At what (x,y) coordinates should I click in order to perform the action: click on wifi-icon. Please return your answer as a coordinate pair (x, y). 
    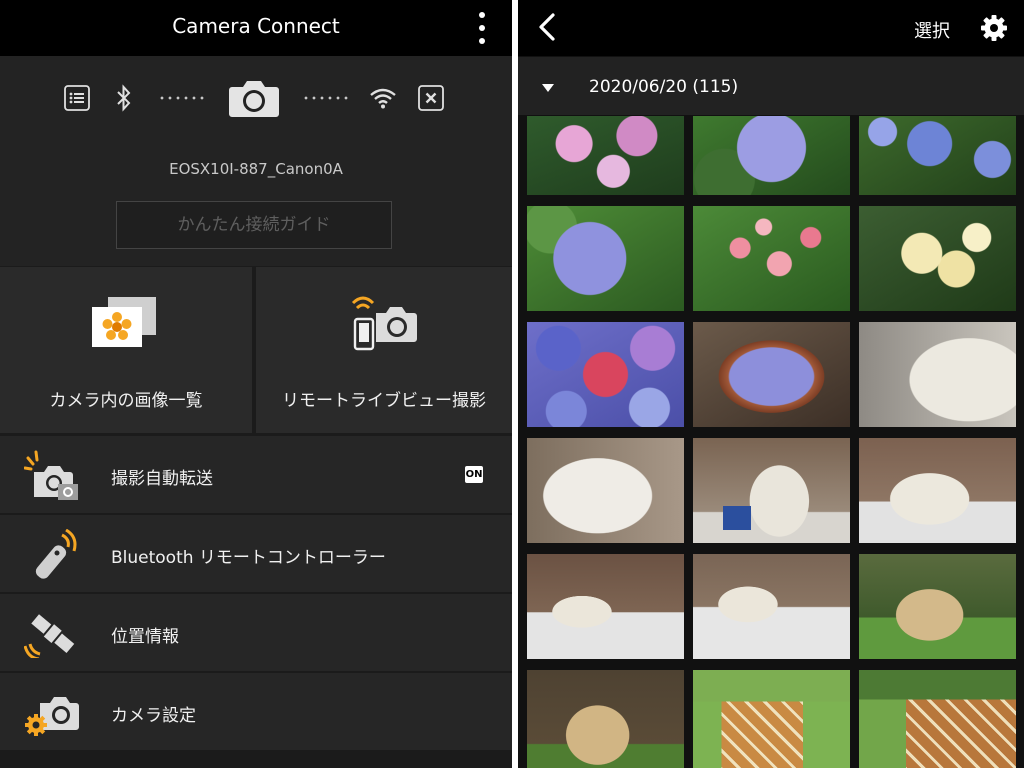
    Looking at the image, I should click on (383, 98).